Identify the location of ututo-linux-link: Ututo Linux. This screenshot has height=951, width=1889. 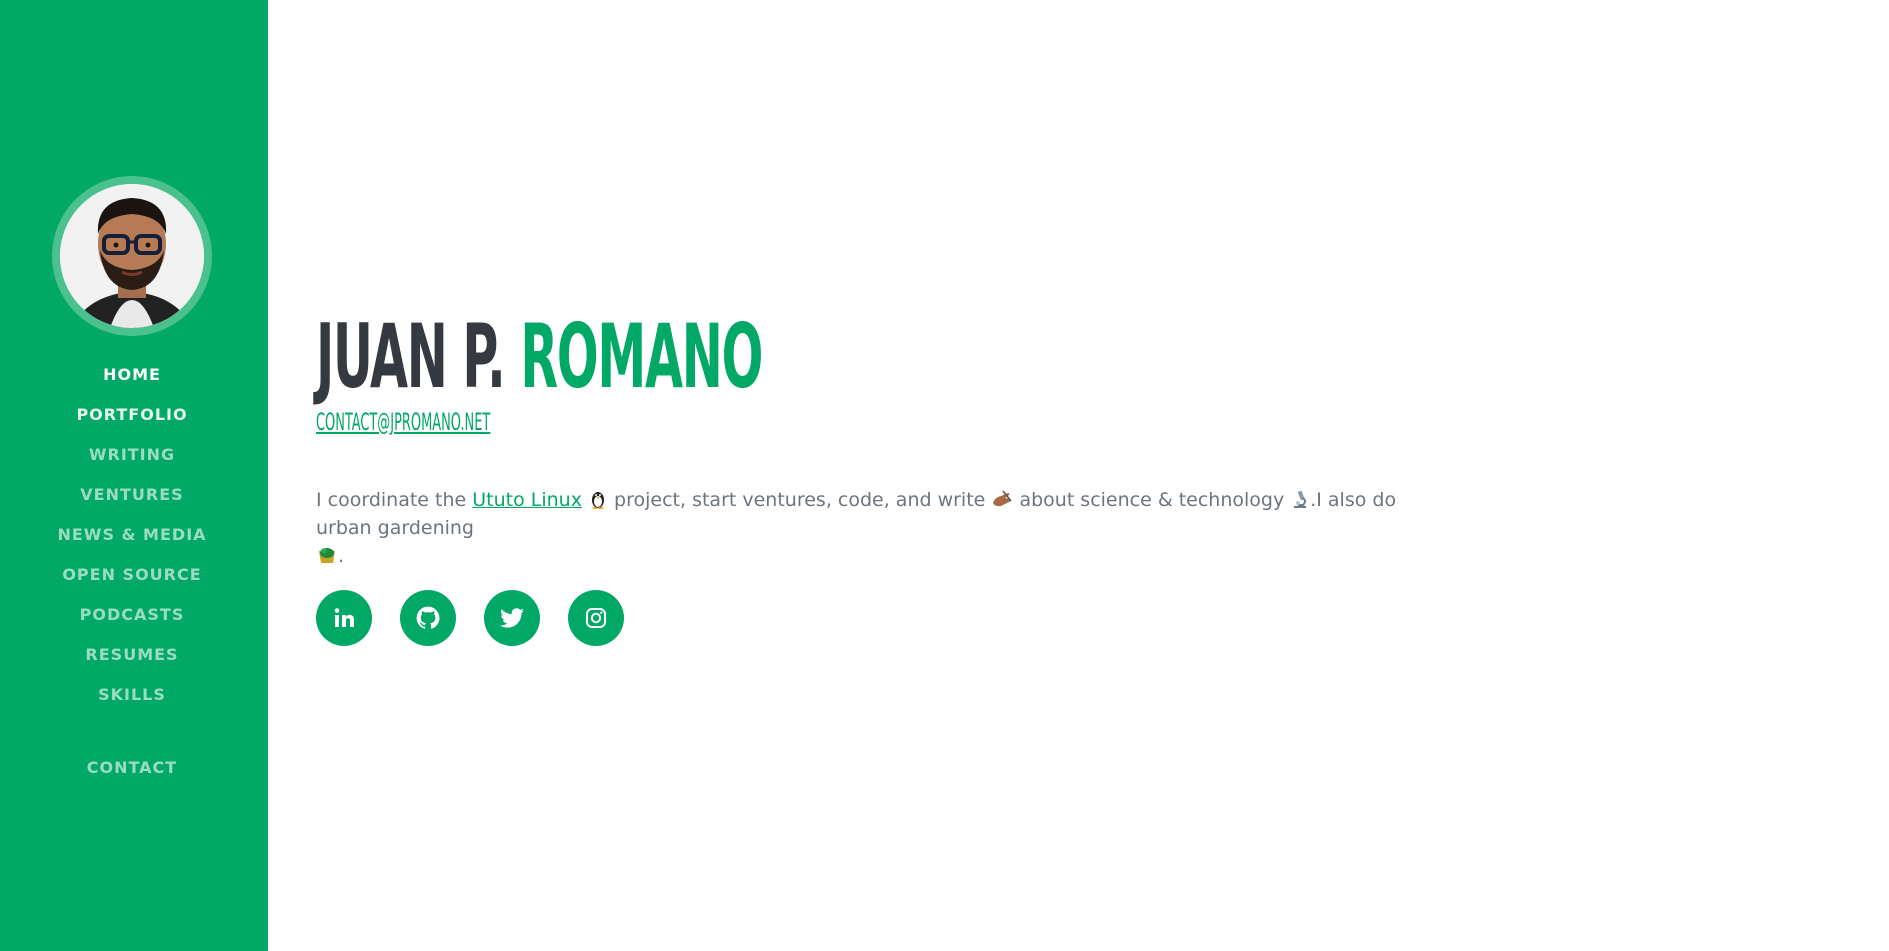
(527, 500).